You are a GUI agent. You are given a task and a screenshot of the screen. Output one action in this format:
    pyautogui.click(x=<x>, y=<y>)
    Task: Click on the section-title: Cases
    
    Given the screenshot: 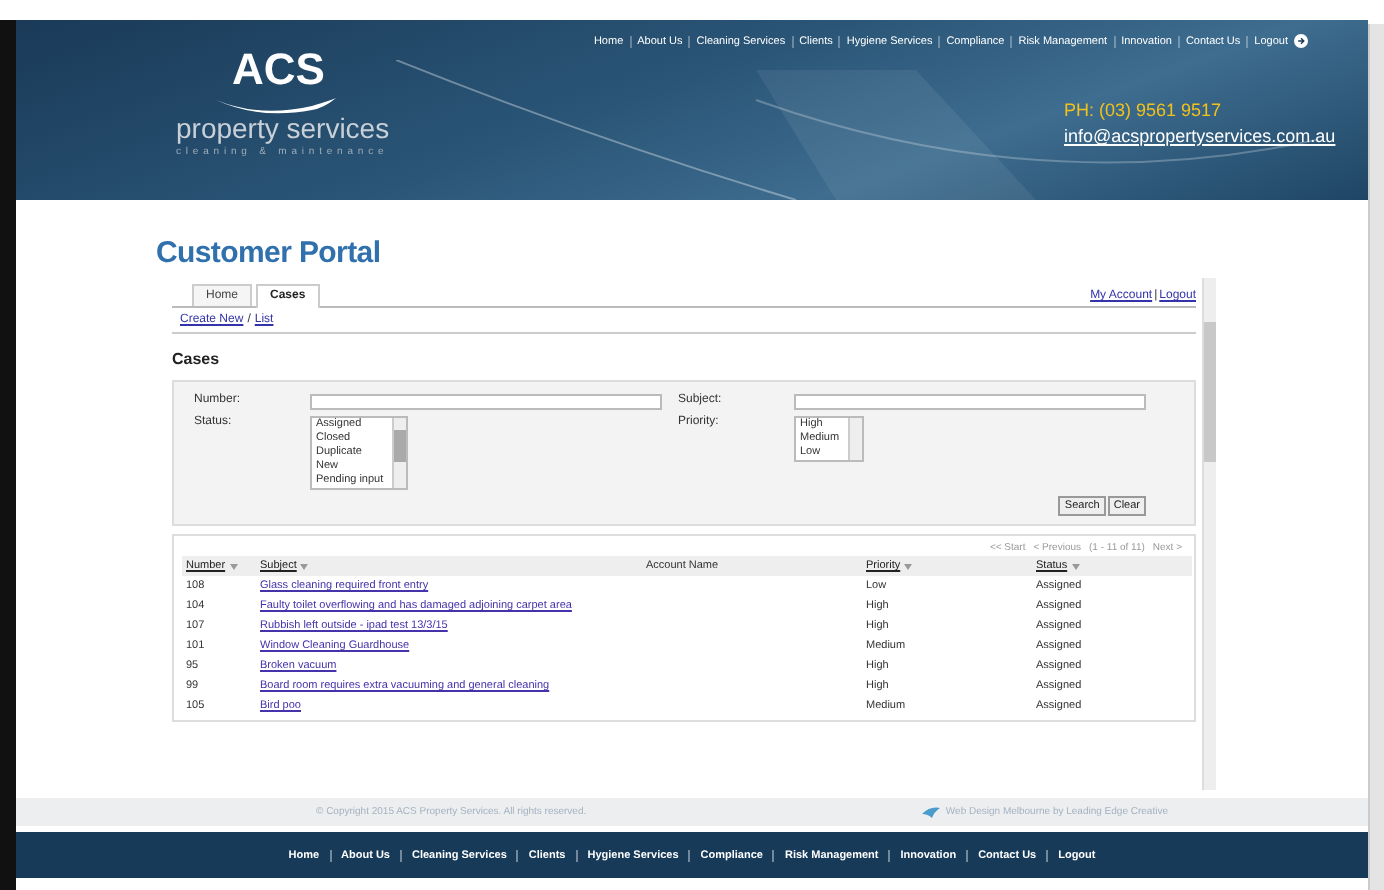 What is the action you would take?
    pyautogui.click(x=197, y=359)
    